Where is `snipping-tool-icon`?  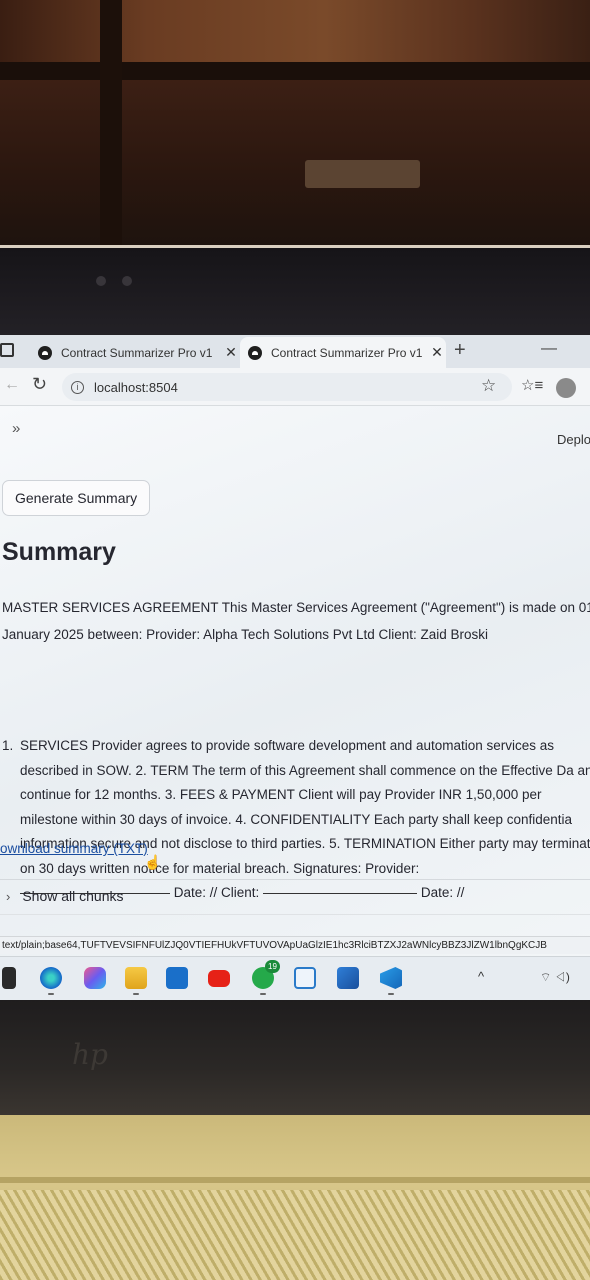
snipping-tool-icon is located at coordinates (305, 978).